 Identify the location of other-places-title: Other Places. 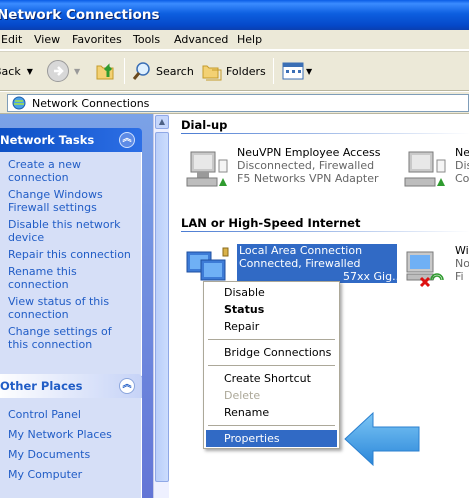
(41, 386).